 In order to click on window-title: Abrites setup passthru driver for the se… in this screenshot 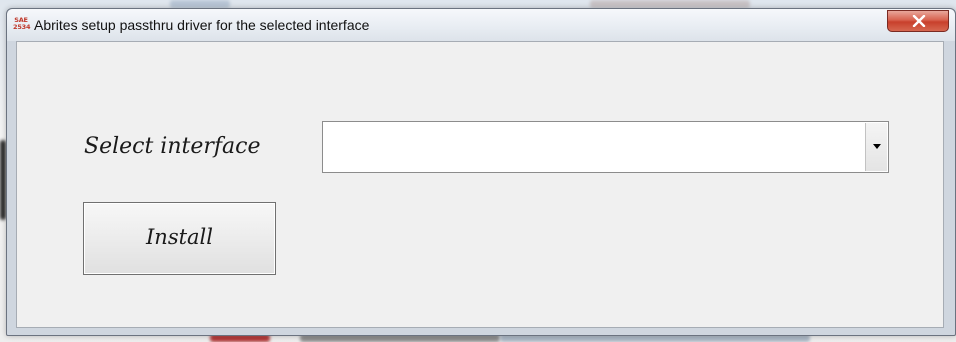, I will do `click(202, 25)`.